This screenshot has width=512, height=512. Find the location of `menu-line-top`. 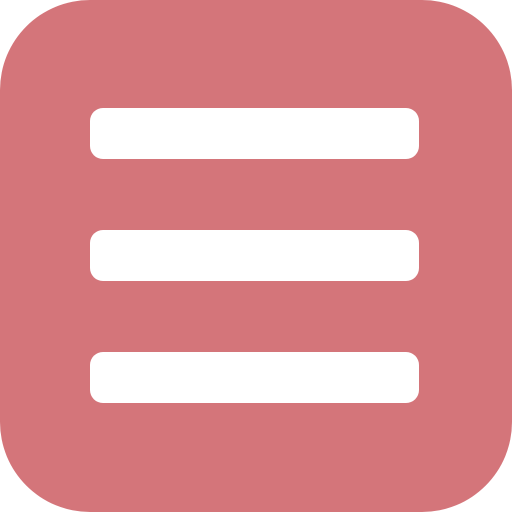

menu-line-top is located at coordinates (254, 133).